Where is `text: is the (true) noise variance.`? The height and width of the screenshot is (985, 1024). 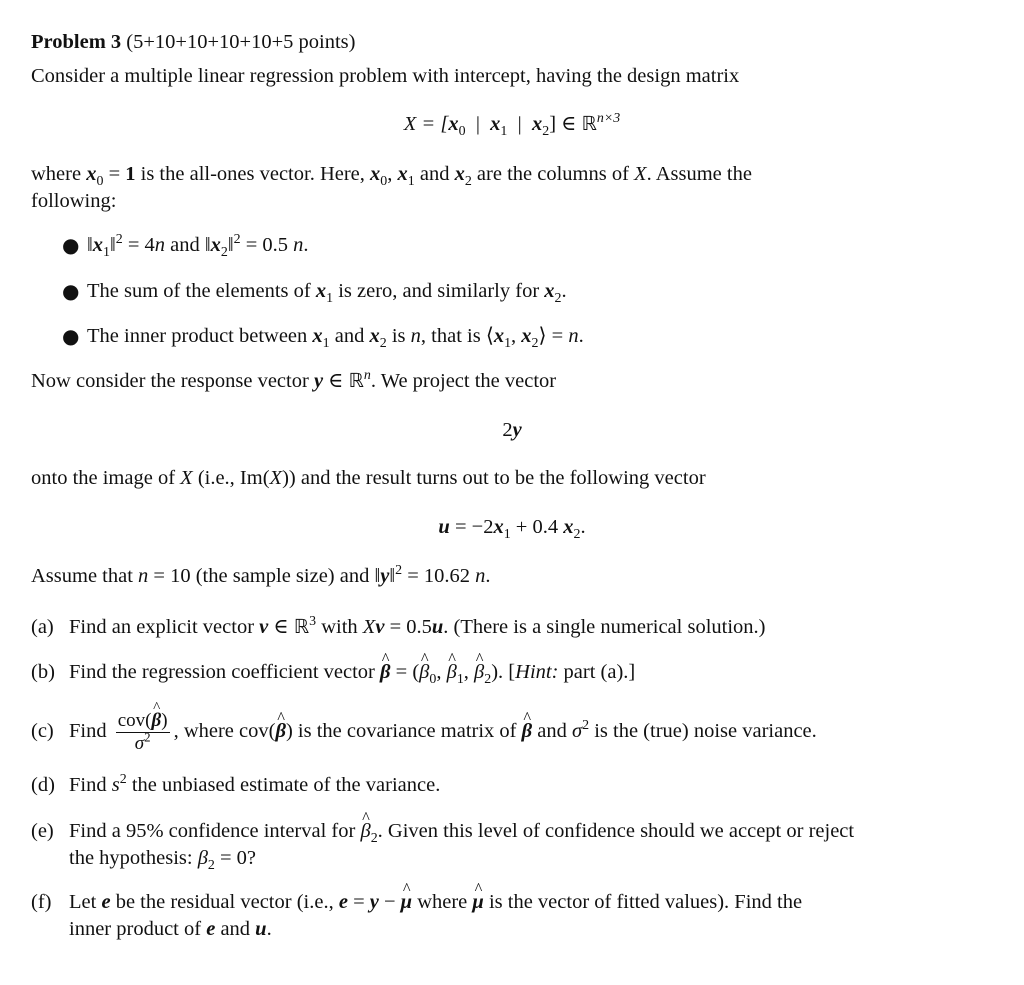 text: is the (true) noise variance. is located at coordinates (703, 731).